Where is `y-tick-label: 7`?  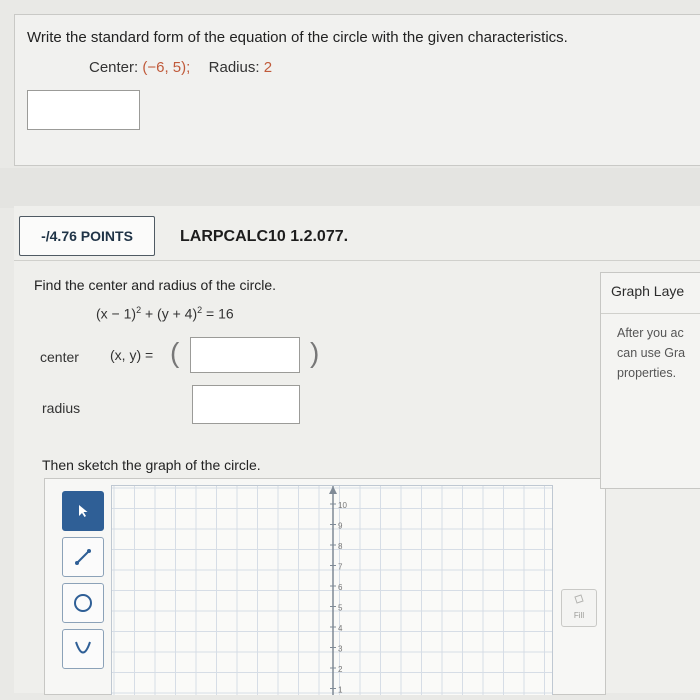
y-tick-label: 7 is located at coordinates (340, 567).